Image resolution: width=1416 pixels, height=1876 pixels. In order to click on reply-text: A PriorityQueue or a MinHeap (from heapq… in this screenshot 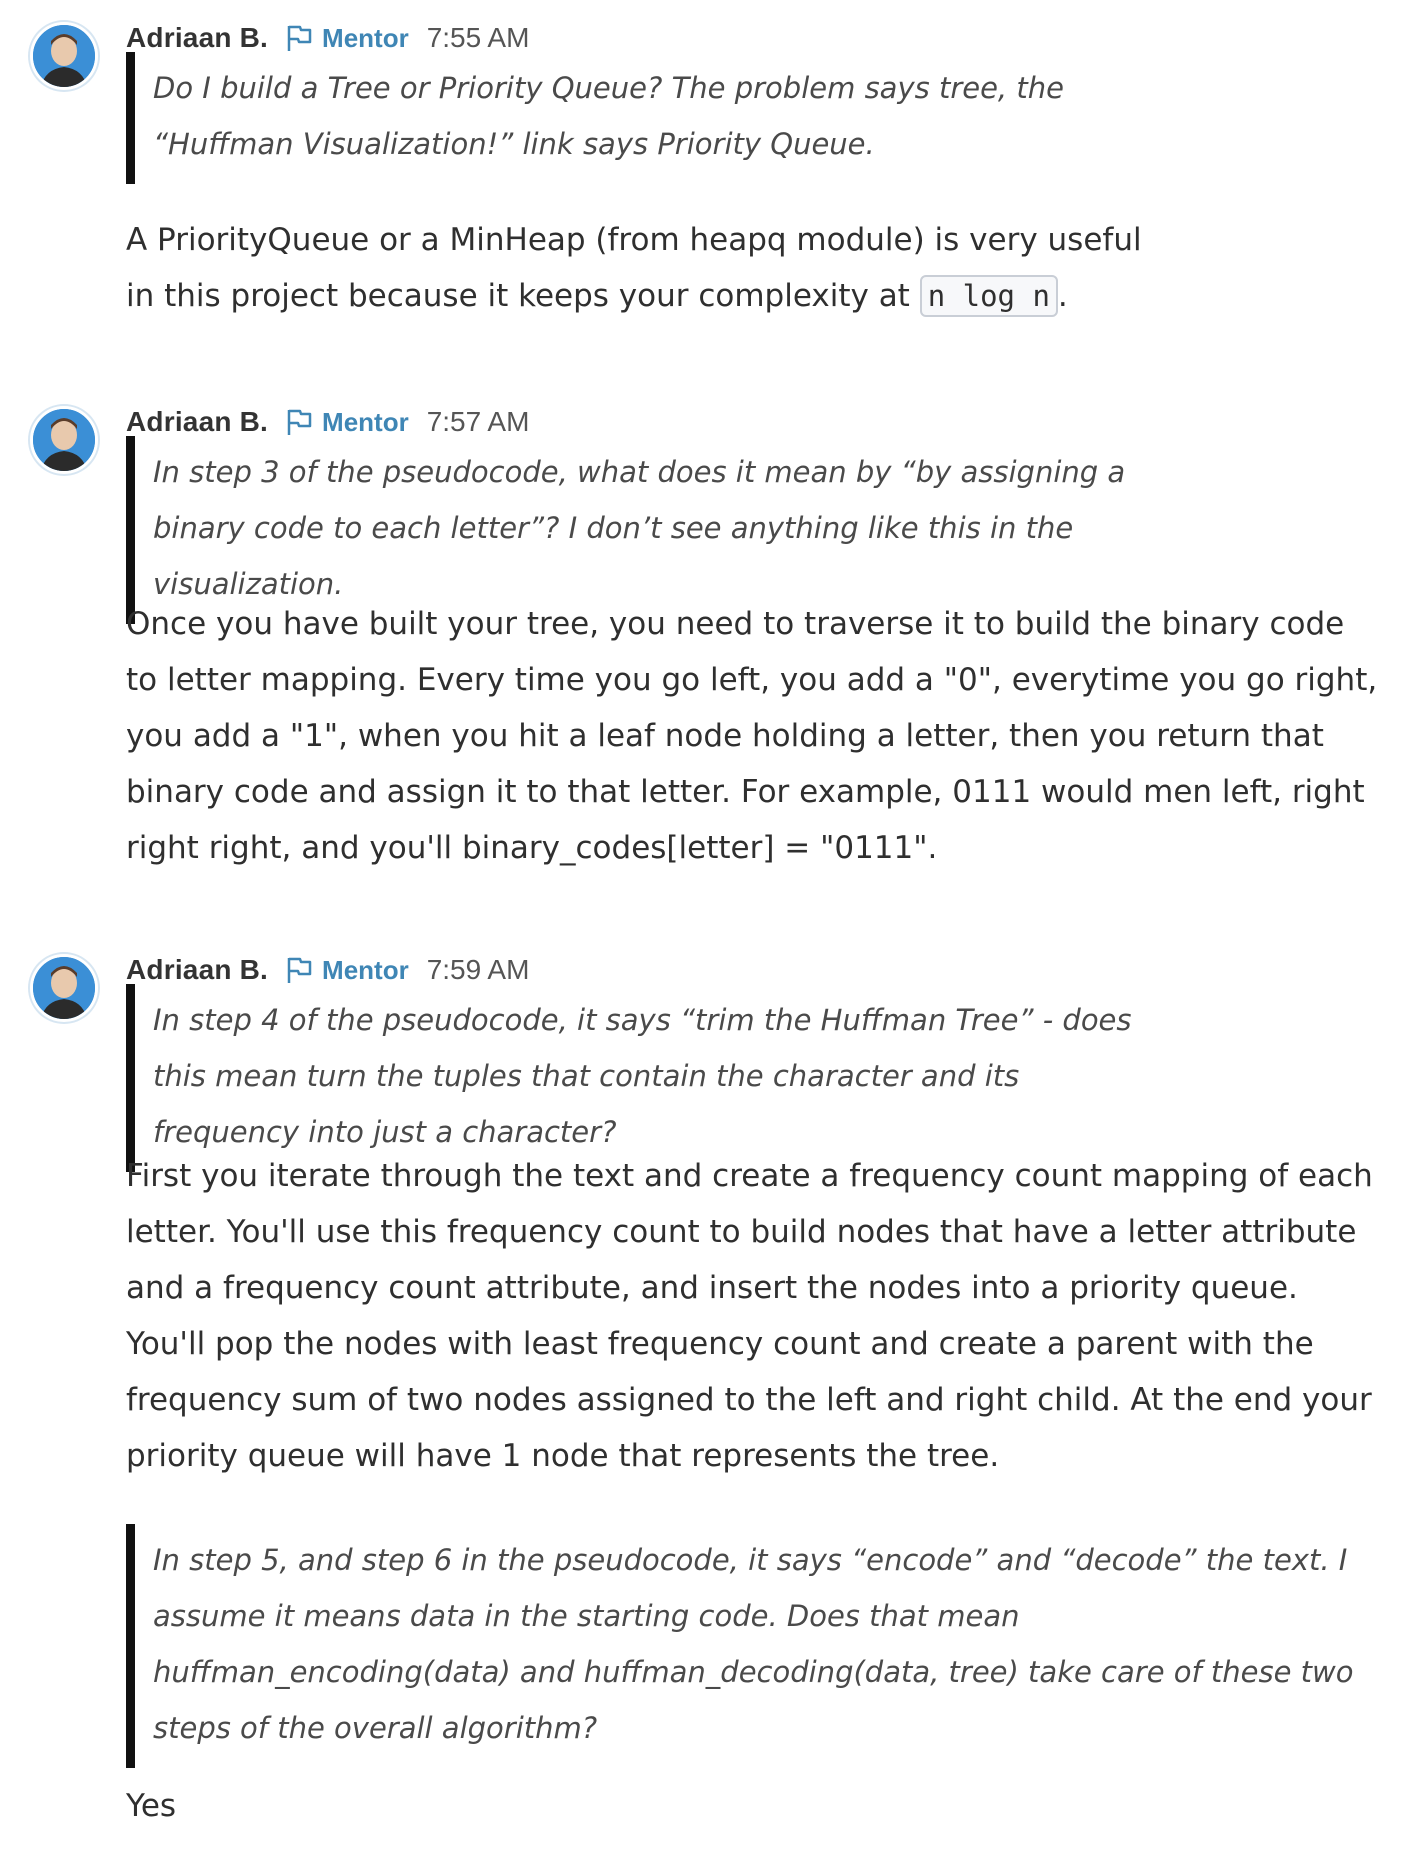, I will do `click(636, 268)`.